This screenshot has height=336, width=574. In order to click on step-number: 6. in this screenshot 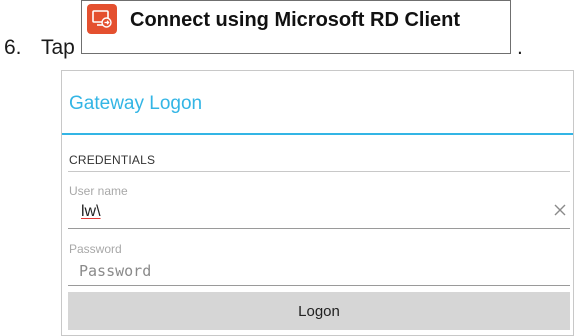, I will do `click(13, 47)`.